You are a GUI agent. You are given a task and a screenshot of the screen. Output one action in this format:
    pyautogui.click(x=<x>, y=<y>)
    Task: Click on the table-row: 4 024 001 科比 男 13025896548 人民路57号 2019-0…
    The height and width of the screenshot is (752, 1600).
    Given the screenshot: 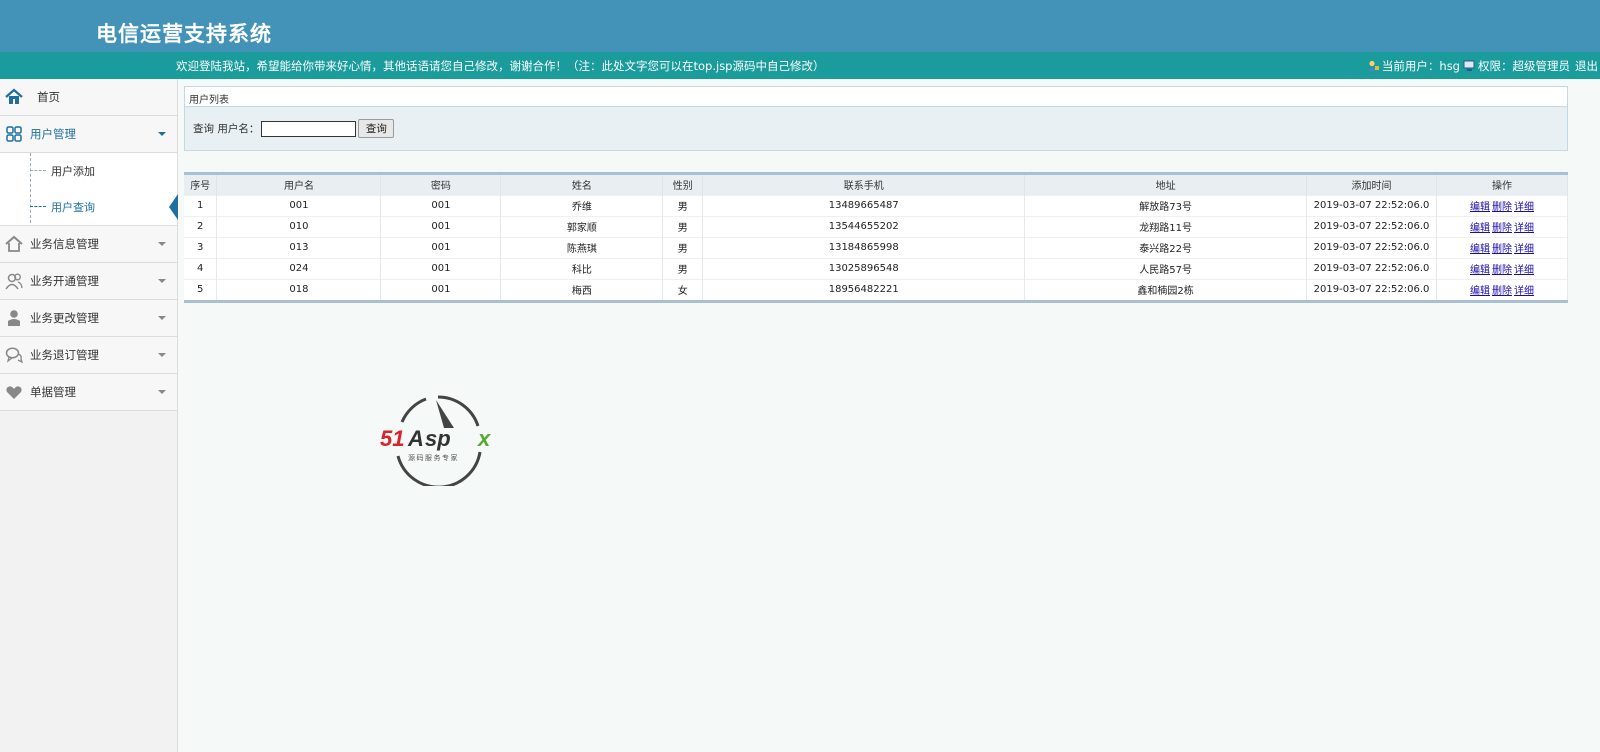 What is the action you would take?
    pyautogui.click(x=876, y=268)
    